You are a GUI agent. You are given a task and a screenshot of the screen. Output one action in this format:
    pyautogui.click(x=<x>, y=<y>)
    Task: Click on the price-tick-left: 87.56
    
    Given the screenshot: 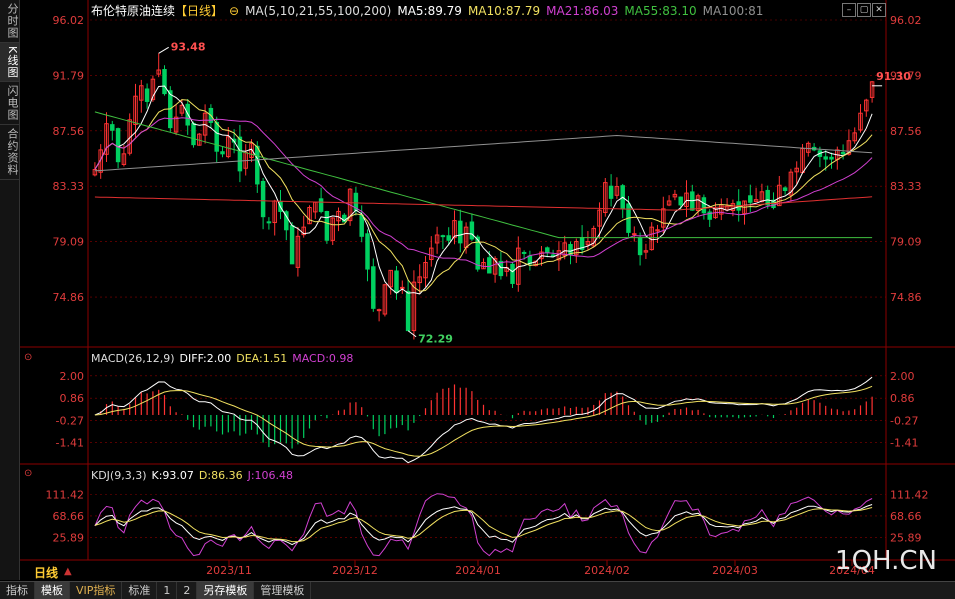 What is the action you would take?
    pyautogui.click(x=69, y=131)
    